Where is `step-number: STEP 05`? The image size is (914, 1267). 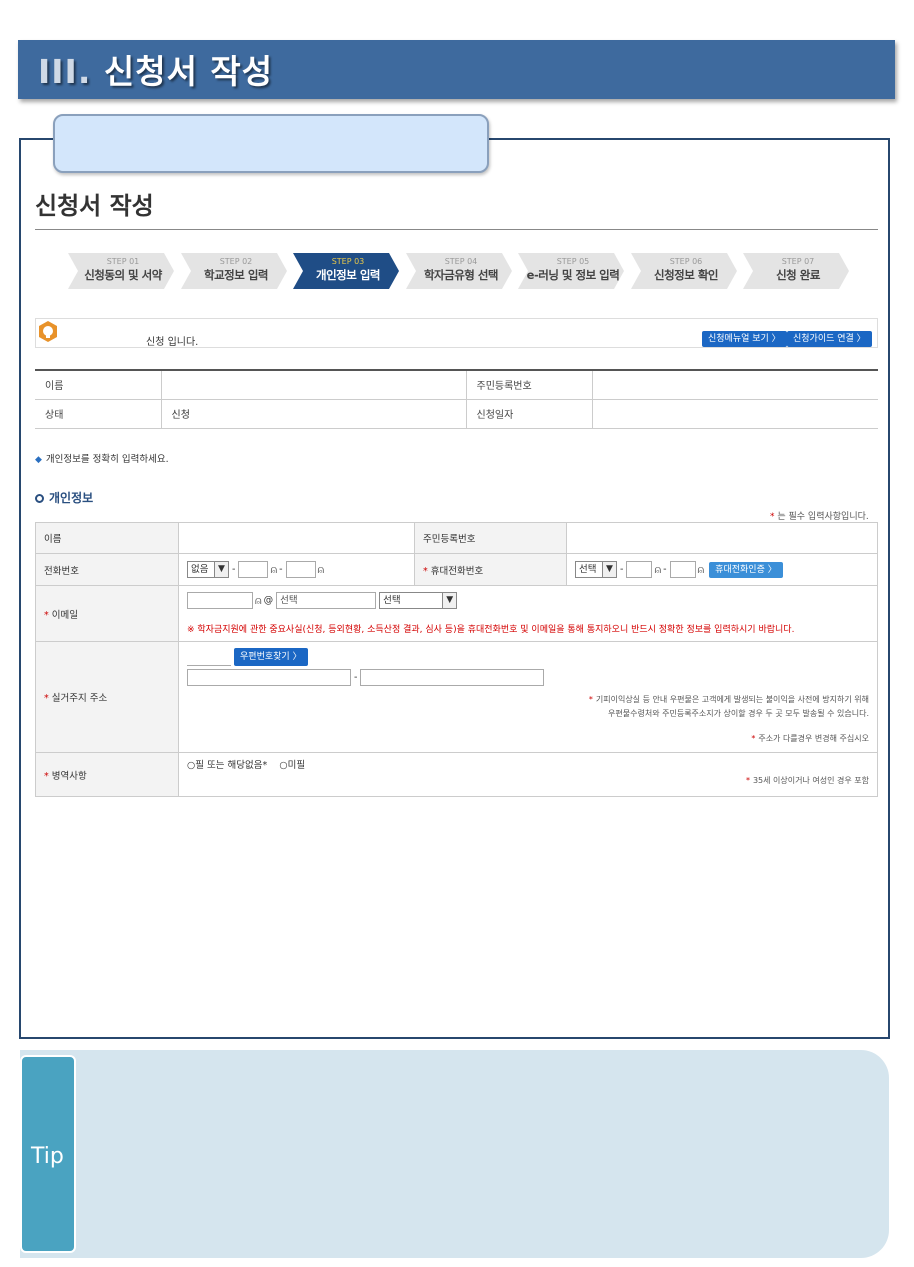
step-number: STEP 05 is located at coordinates (573, 261).